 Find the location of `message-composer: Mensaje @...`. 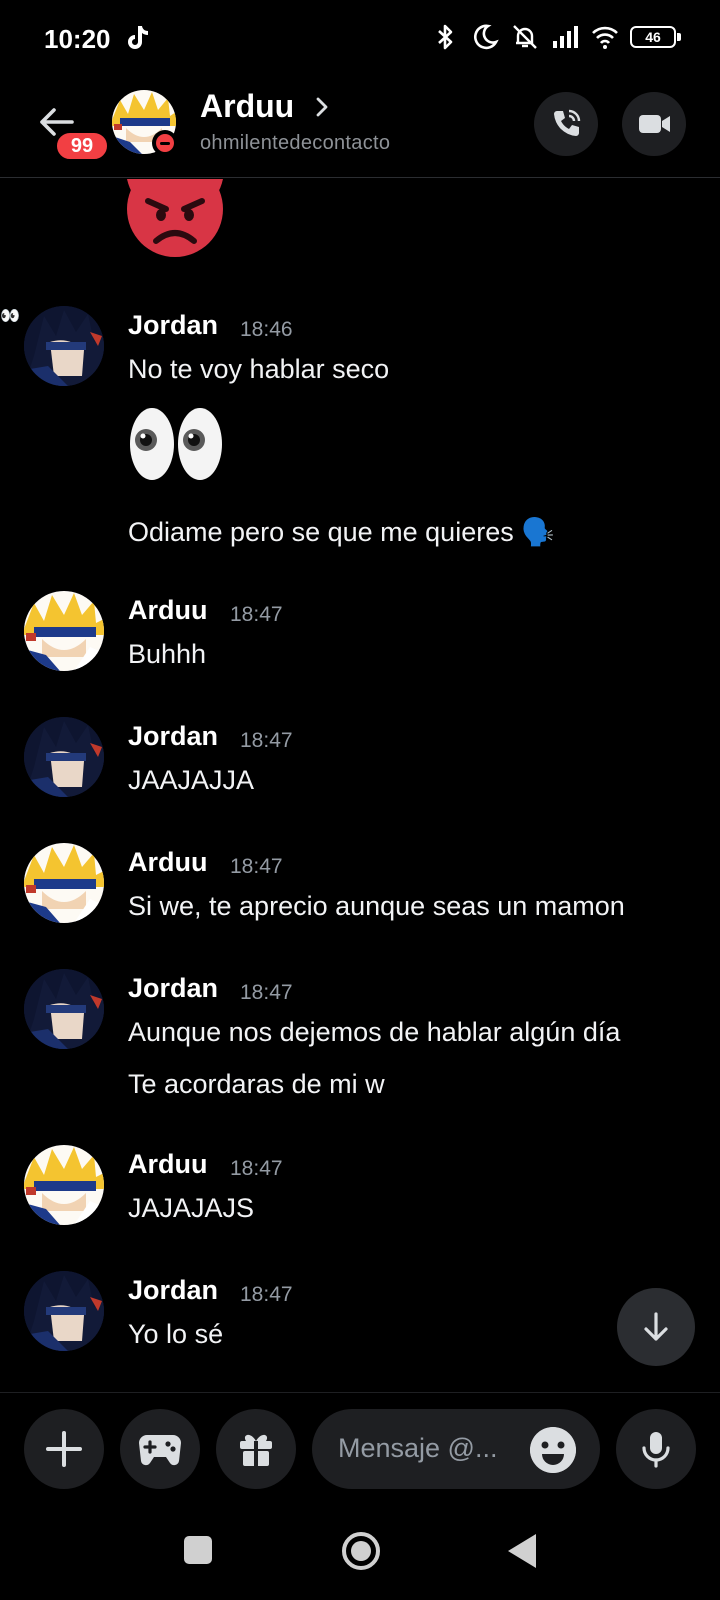

message-composer: Mensaje @... is located at coordinates (360, 1447).